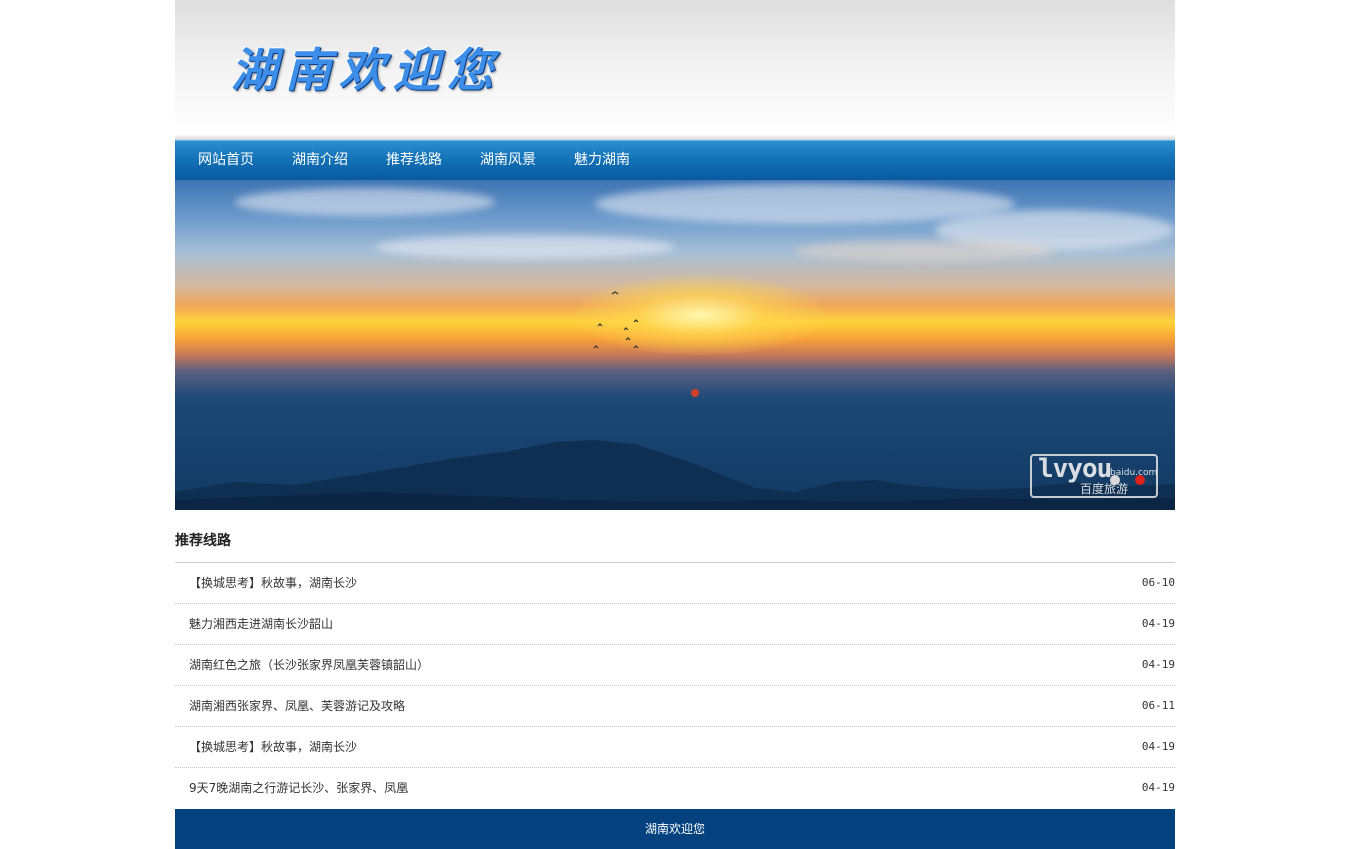 The height and width of the screenshot is (849, 1349). I want to click on site-footer: 湖南欢迎您, so click(675, 829).